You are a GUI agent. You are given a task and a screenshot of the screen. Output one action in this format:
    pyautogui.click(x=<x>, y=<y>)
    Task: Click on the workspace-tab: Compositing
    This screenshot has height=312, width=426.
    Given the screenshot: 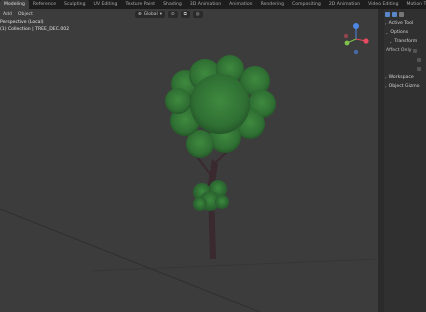 What is the action you would take?
    pyautogui.click(x=306, y=4)
    